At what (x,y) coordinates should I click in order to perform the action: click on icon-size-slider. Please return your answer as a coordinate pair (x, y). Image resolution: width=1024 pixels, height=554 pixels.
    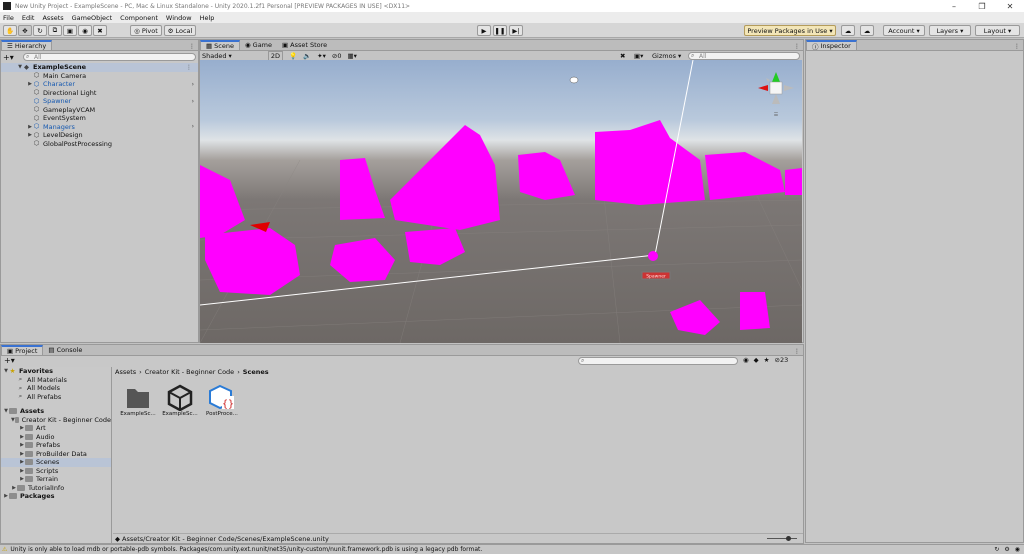
    Looking at the image, I should click on (782, 538).